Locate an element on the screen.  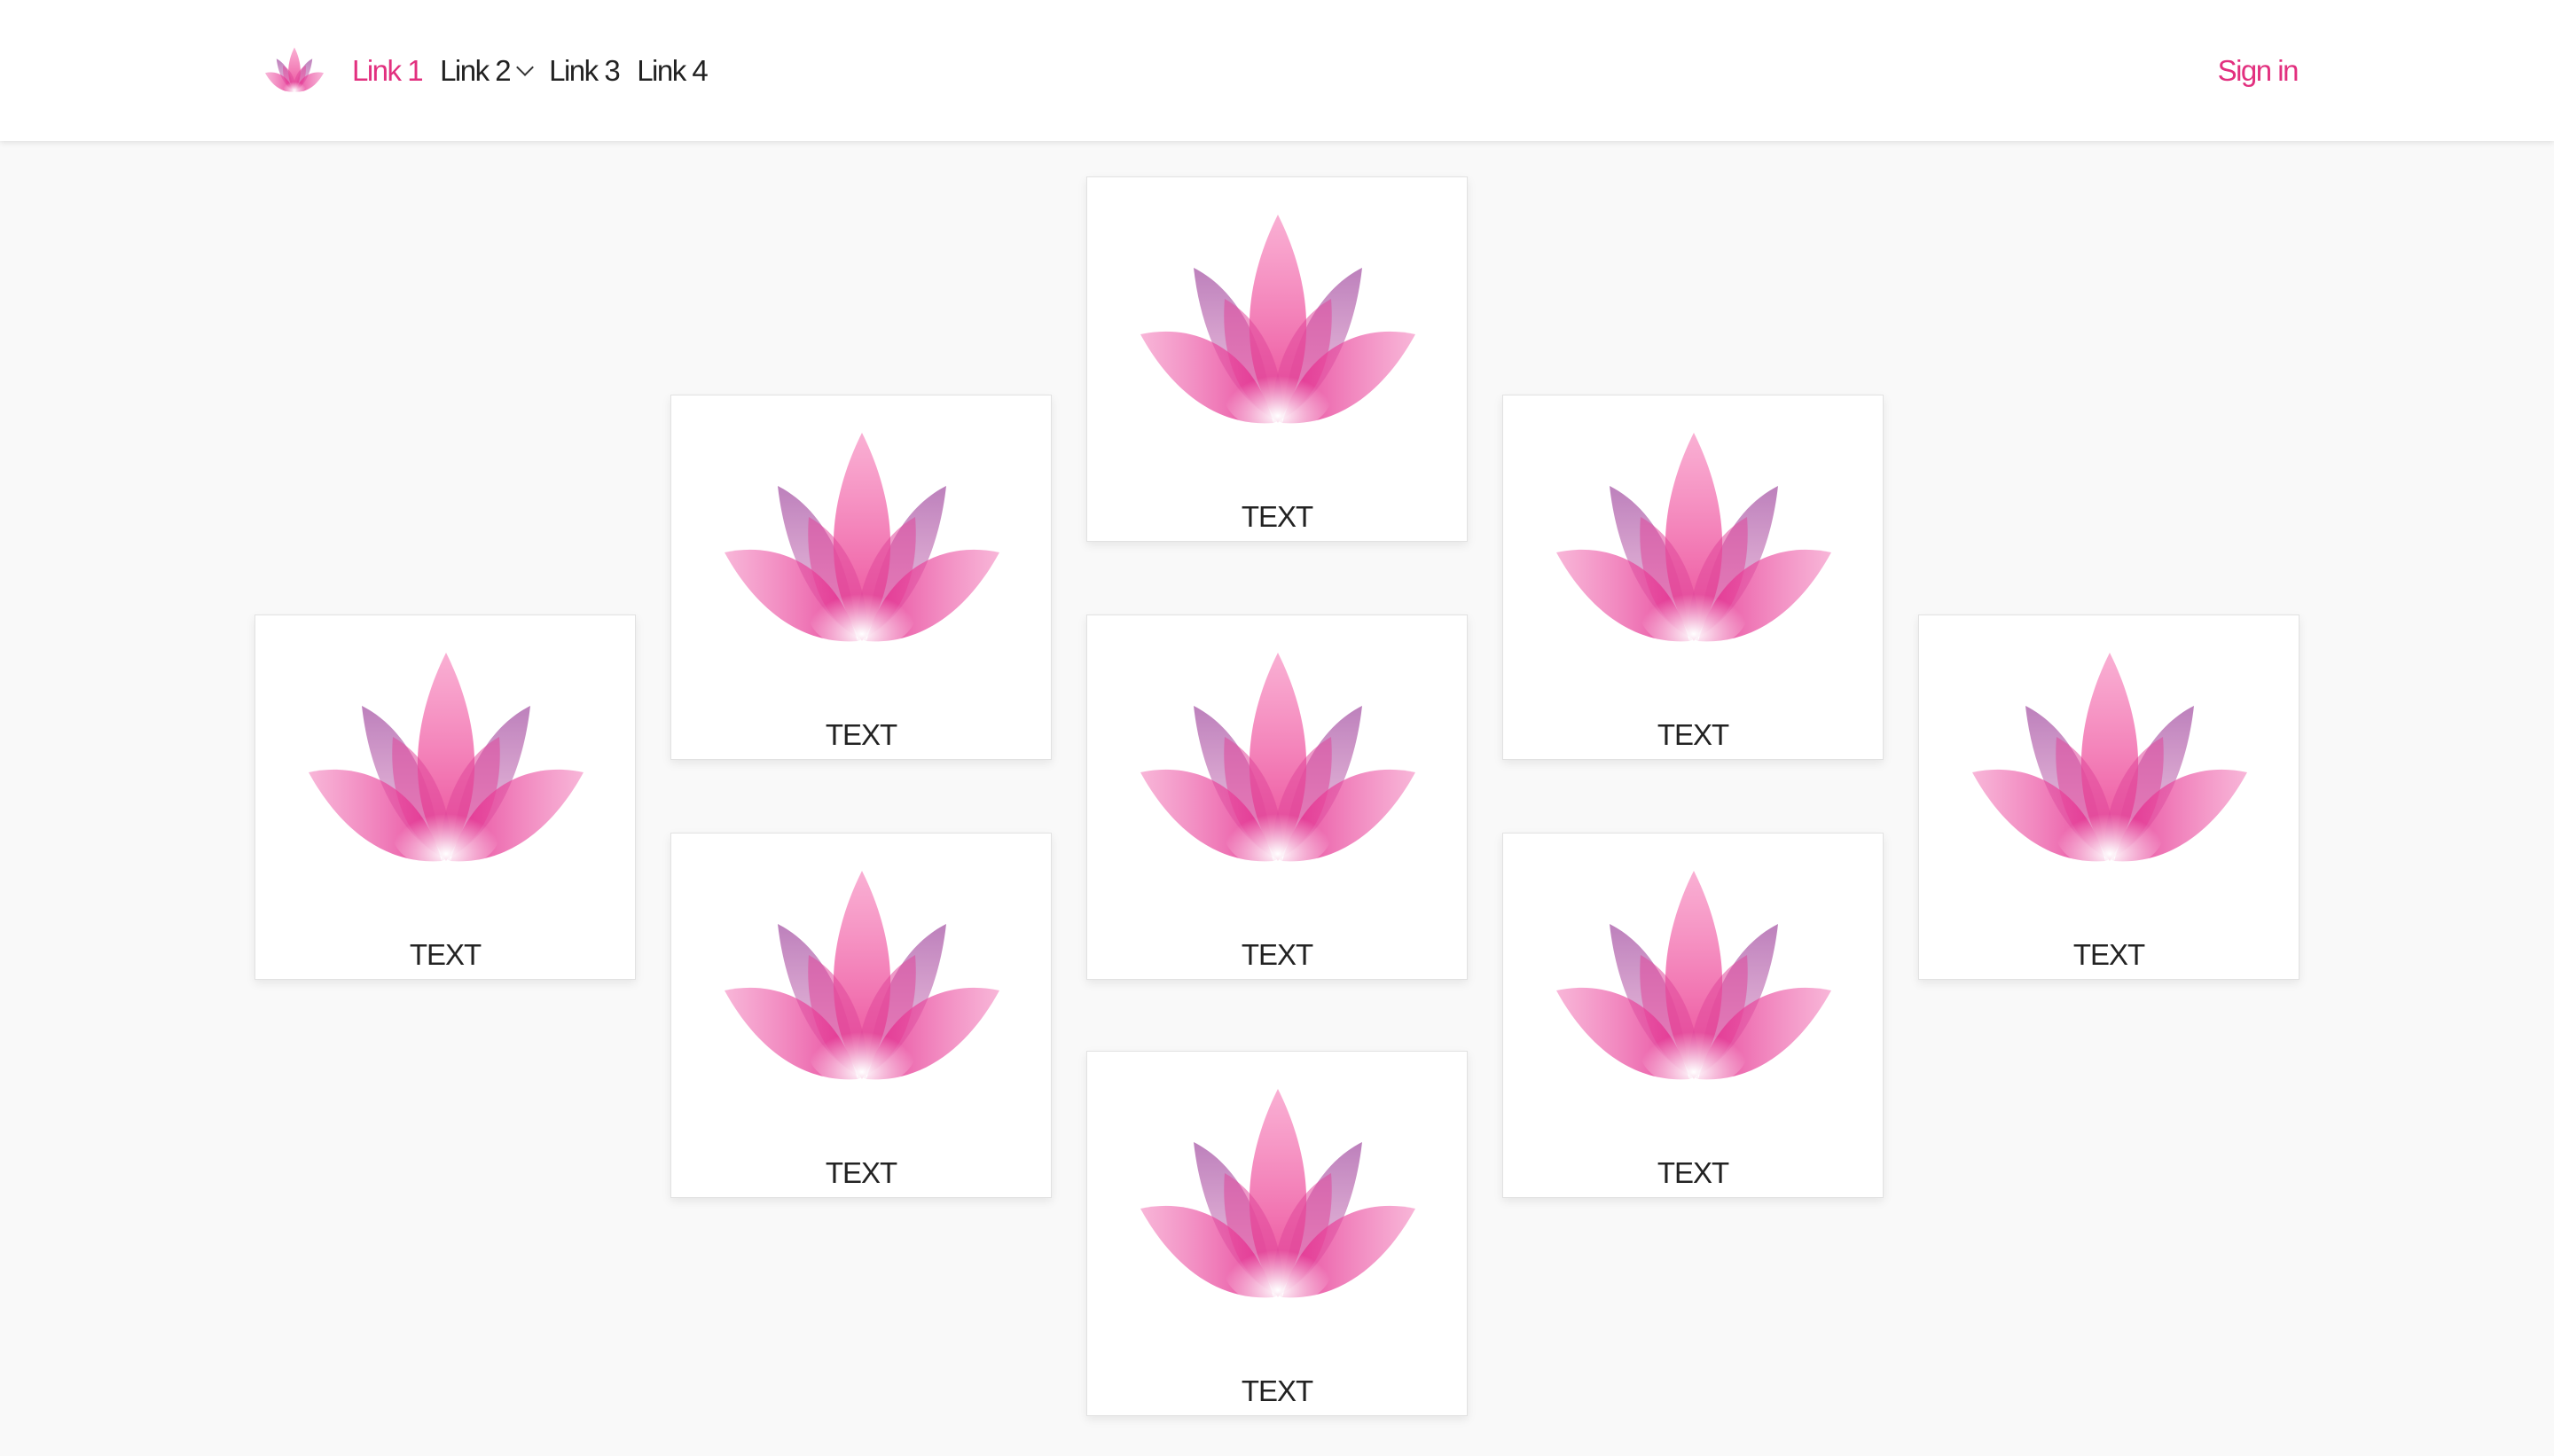
sign-in-link: Sign in is located at coordinates (2258, 71).